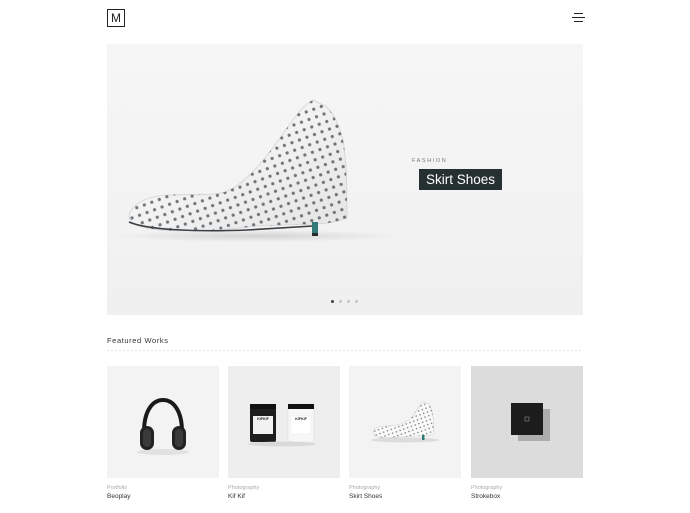  I want to click on jar-label-right: KIFKIF, so click(301, 419).